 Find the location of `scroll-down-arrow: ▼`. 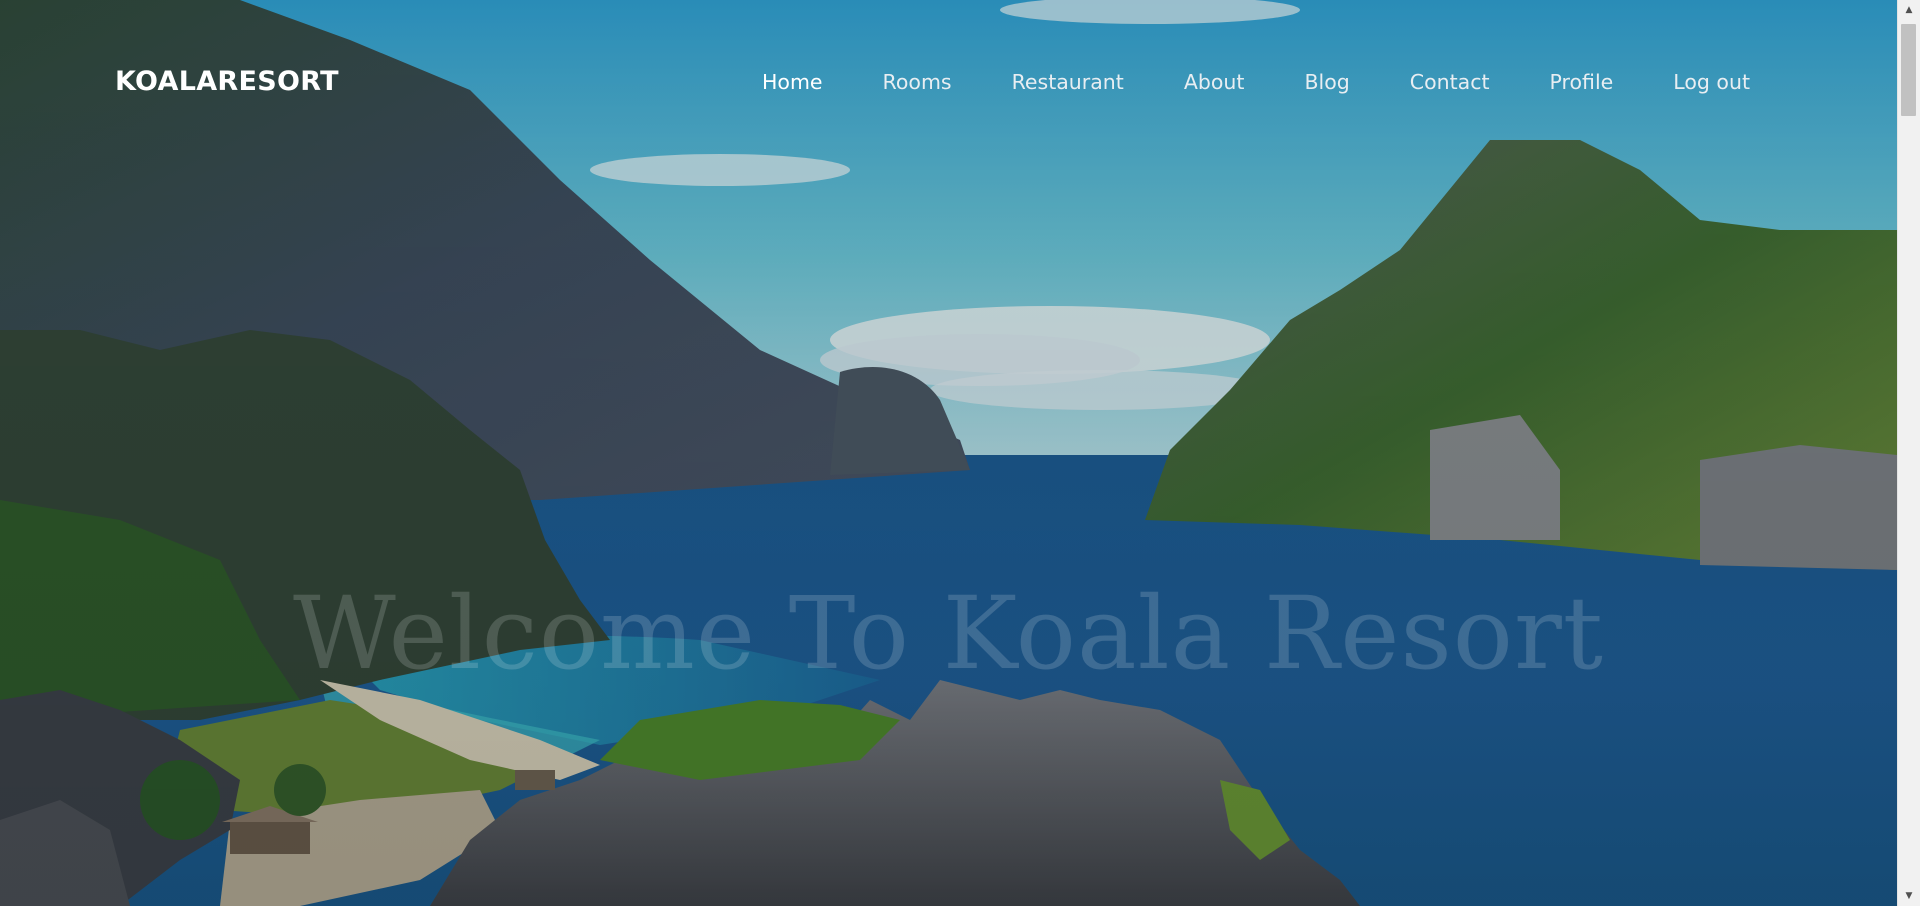

scroll-down-arrow: ▼ is located at coordinates (1909, 896).